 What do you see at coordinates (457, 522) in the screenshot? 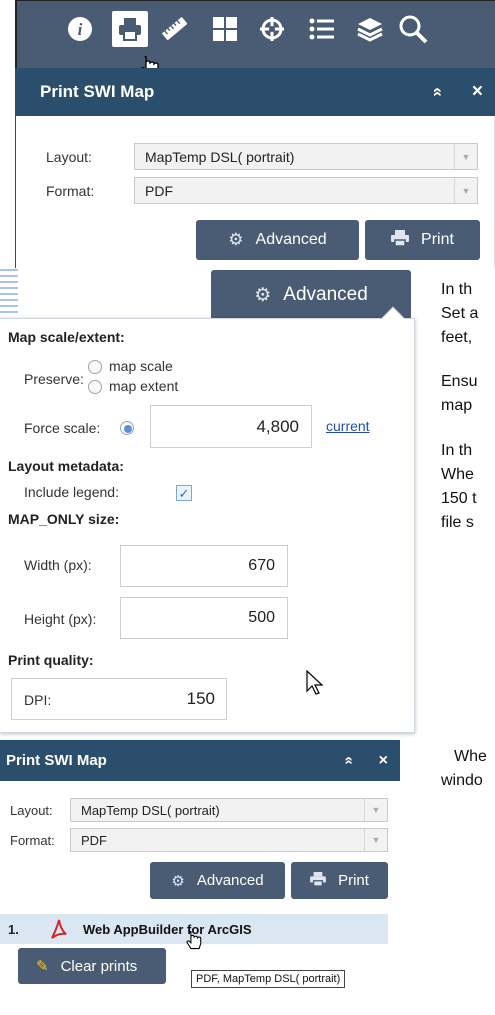
I see `note-line: file s` at bounding box center [457, 522].